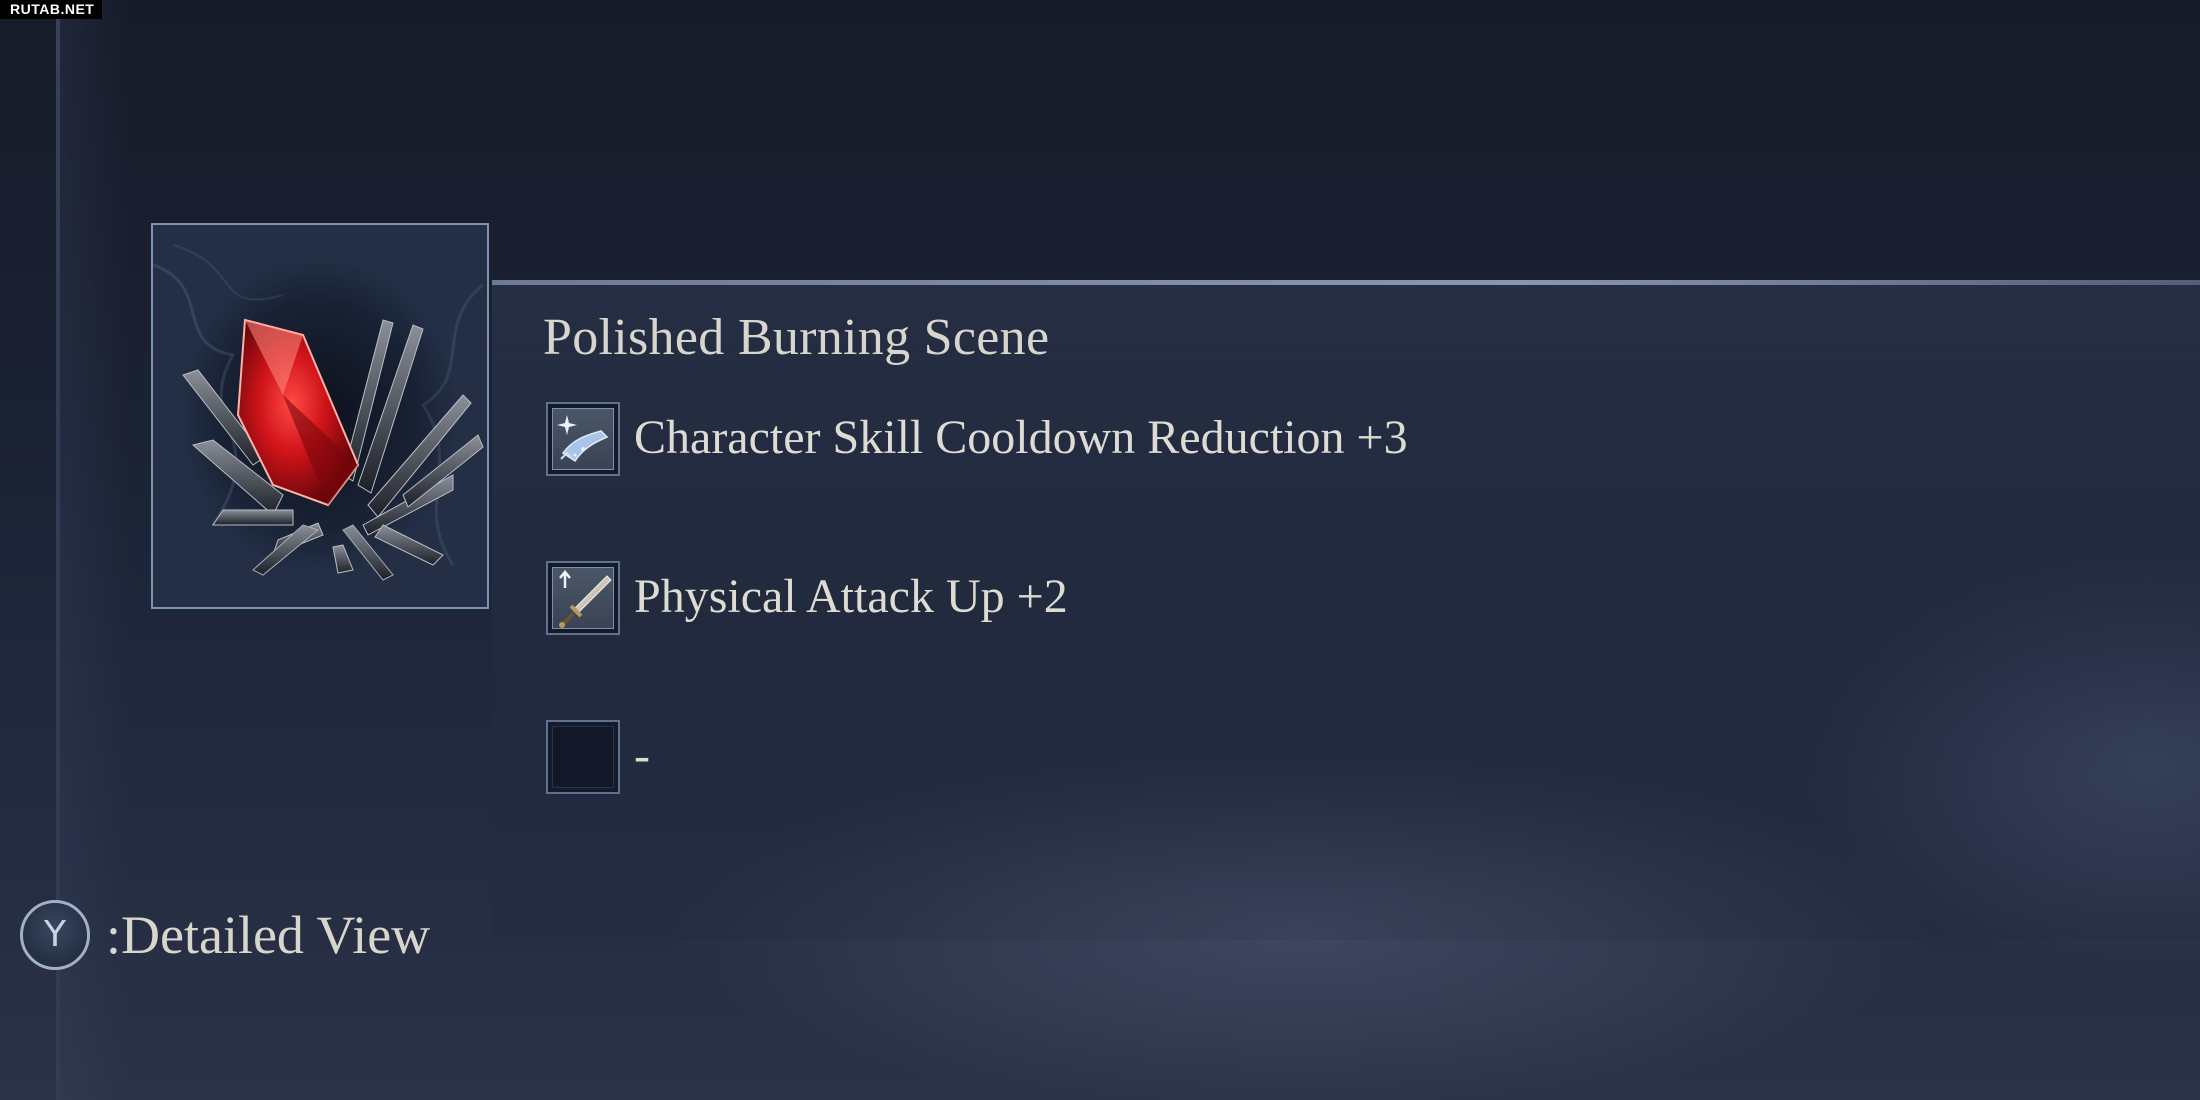  Describe the element at coordinates (55, 935) in the screenshot. I see `y-button-icon: Y` at that location.